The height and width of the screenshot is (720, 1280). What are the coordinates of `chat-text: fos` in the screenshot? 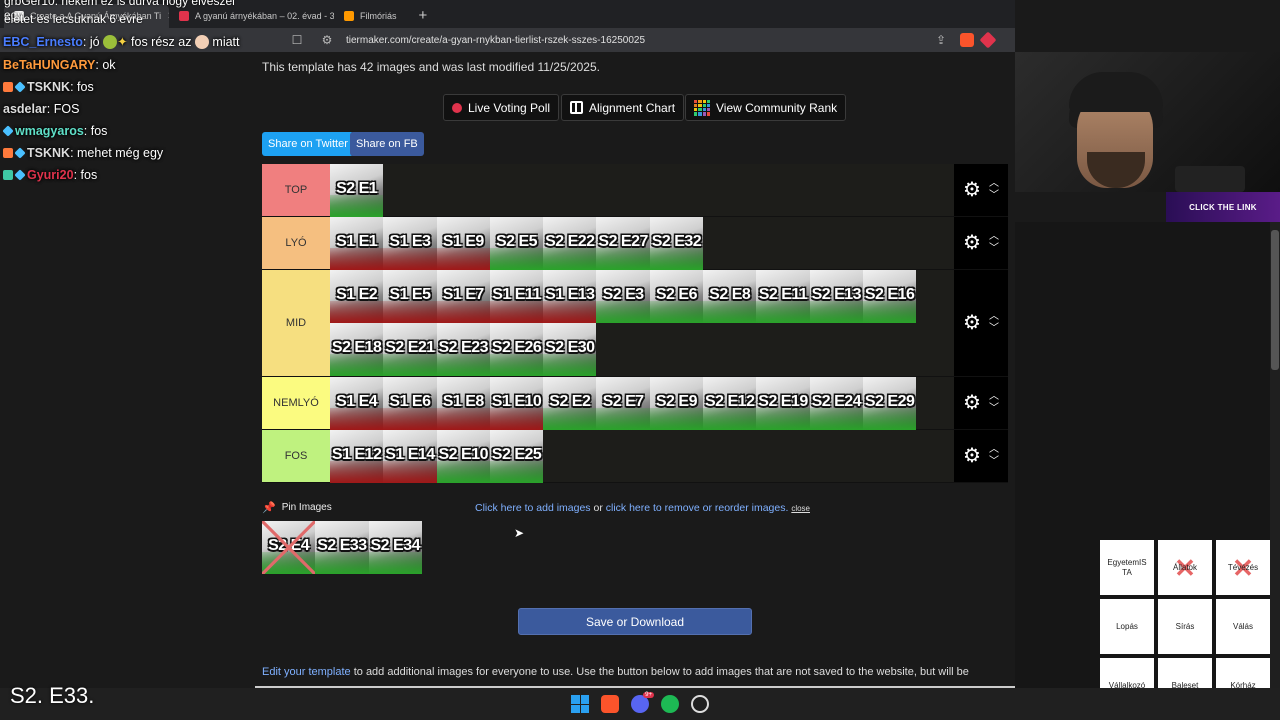 It's located at (97, 131).